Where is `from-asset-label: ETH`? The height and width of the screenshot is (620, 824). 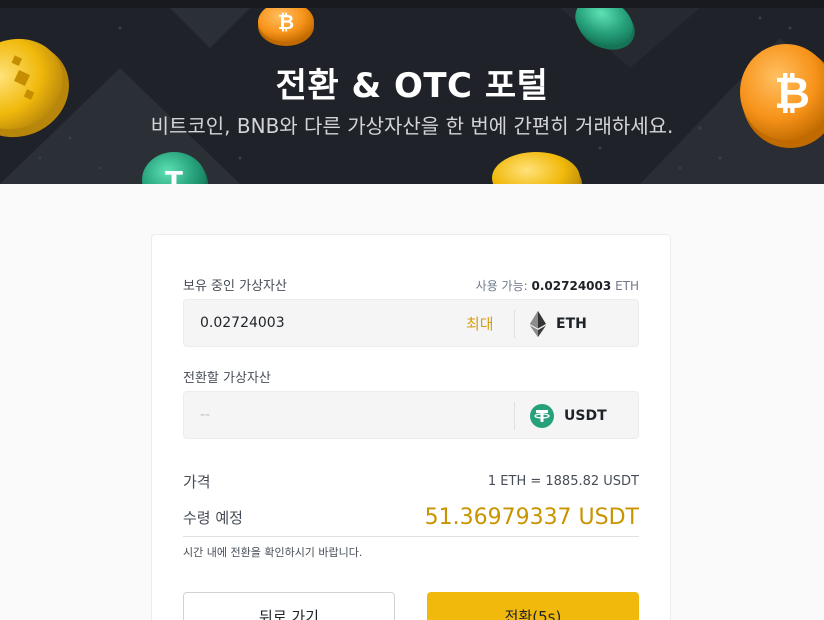 from-asset-label: ETH is located at coordinates (571, 324).